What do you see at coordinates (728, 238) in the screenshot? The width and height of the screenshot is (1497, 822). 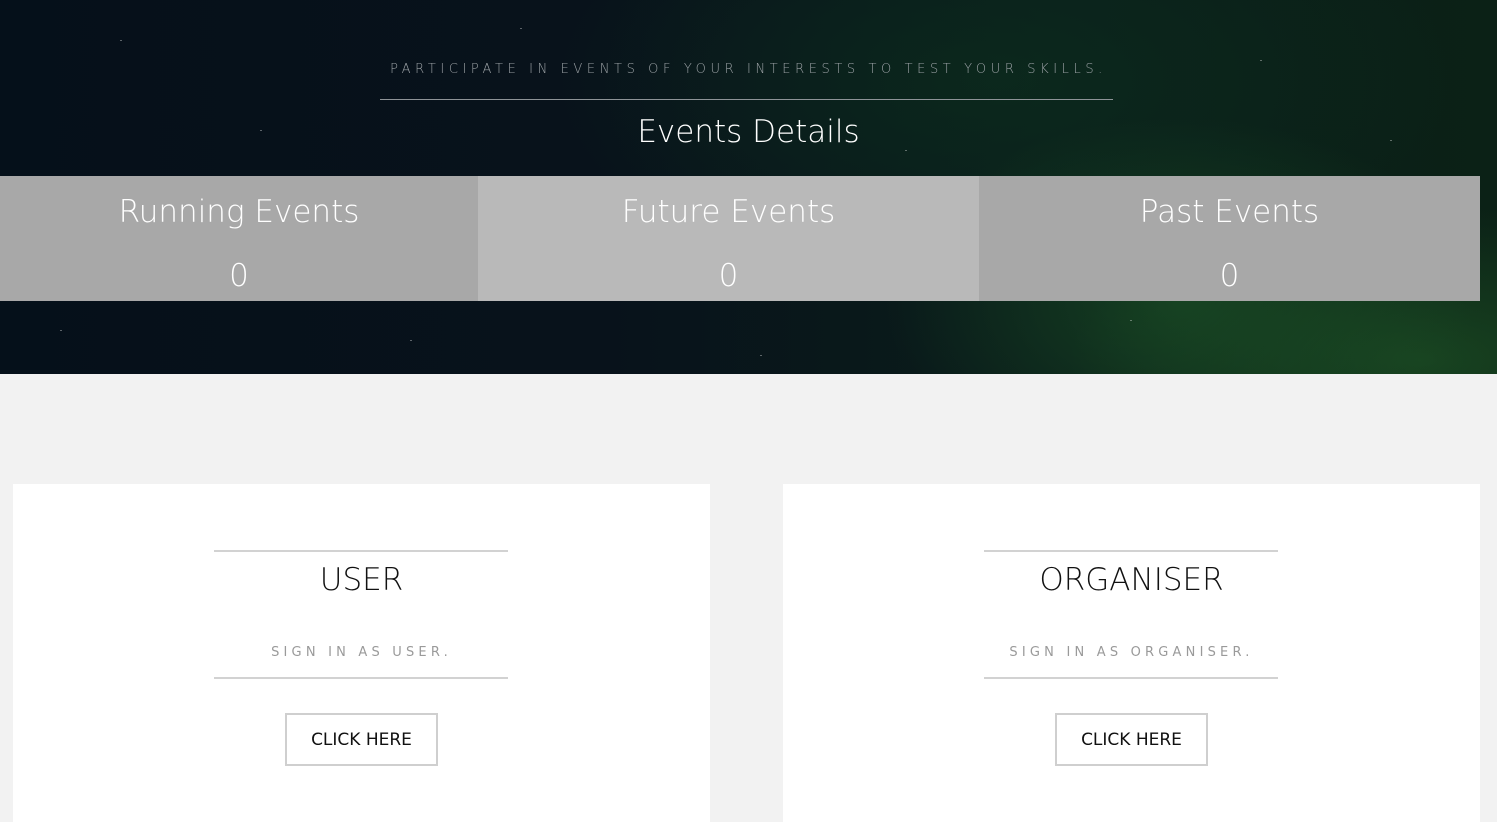 I see `future-events-stat: Future Events 0` at bounding box center [728, 238].